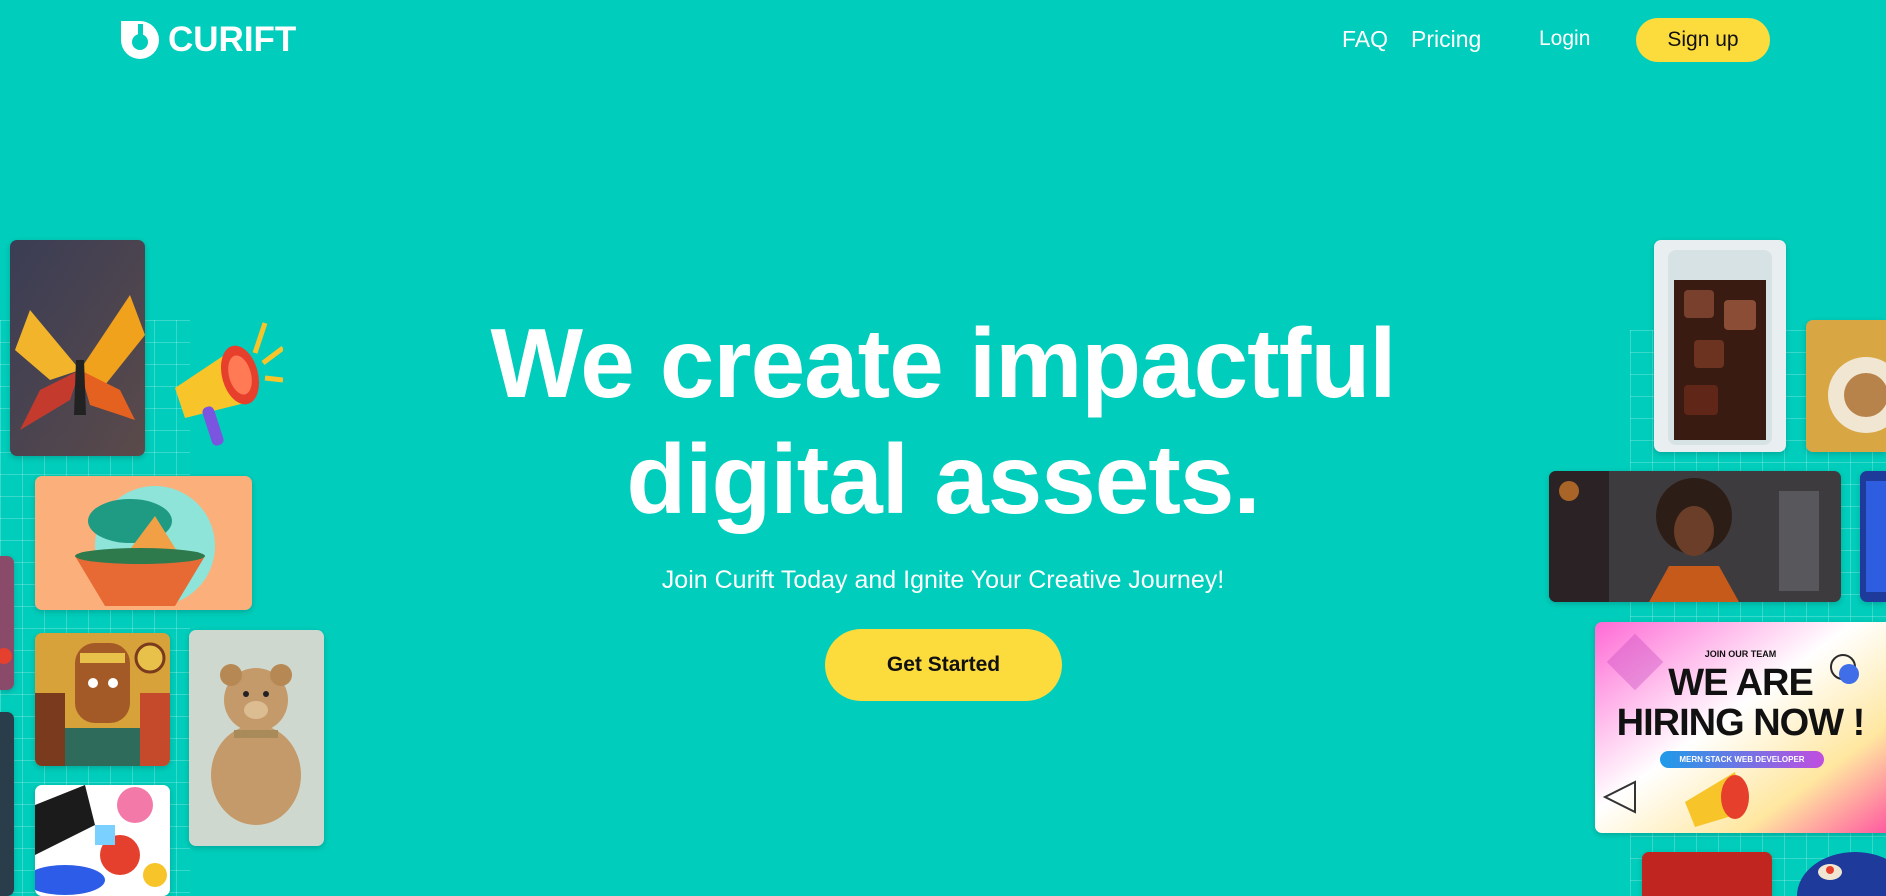  What do you see at coordinates (943, 40) in the screenshot?
I see `site-header: CURIFT FAQ Pricing Login Sign up` at bounding box center [943, 40].